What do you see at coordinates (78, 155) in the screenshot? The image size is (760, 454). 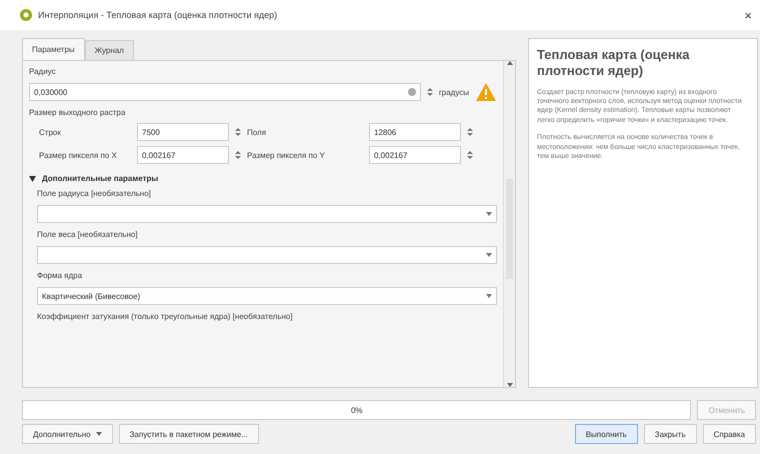 I see `field-label: Размер пикселя по X` at bounding box center [78, 155].